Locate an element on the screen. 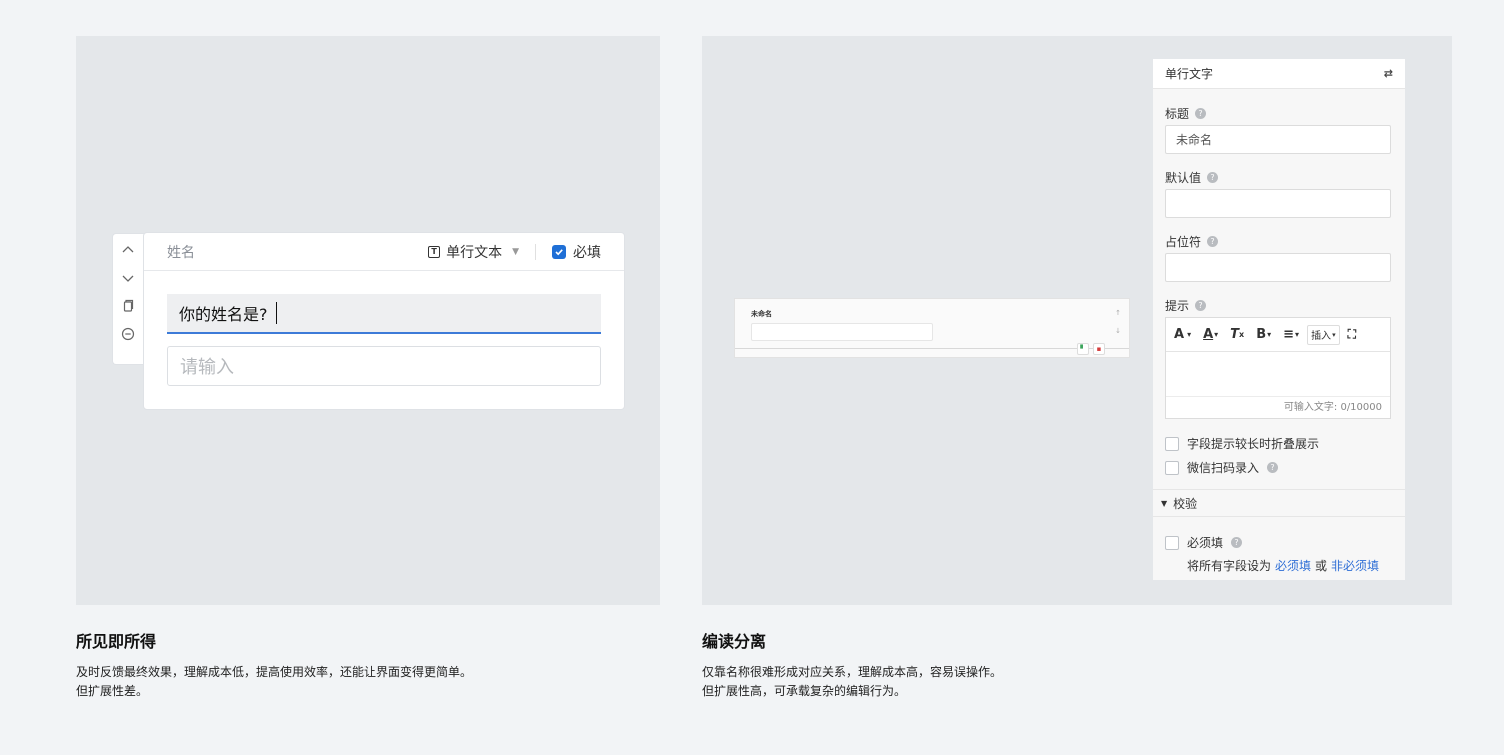  title-label-row: 标题 ? is located at coordinates (1186, 113).